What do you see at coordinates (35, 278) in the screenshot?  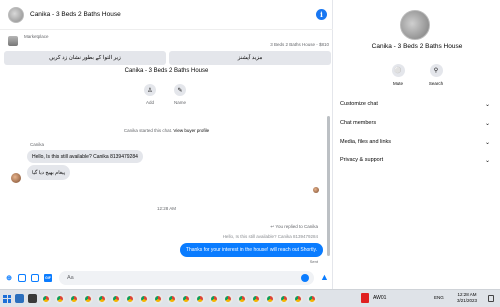 I see `sticker-icon` at bounding box center [35, 278].